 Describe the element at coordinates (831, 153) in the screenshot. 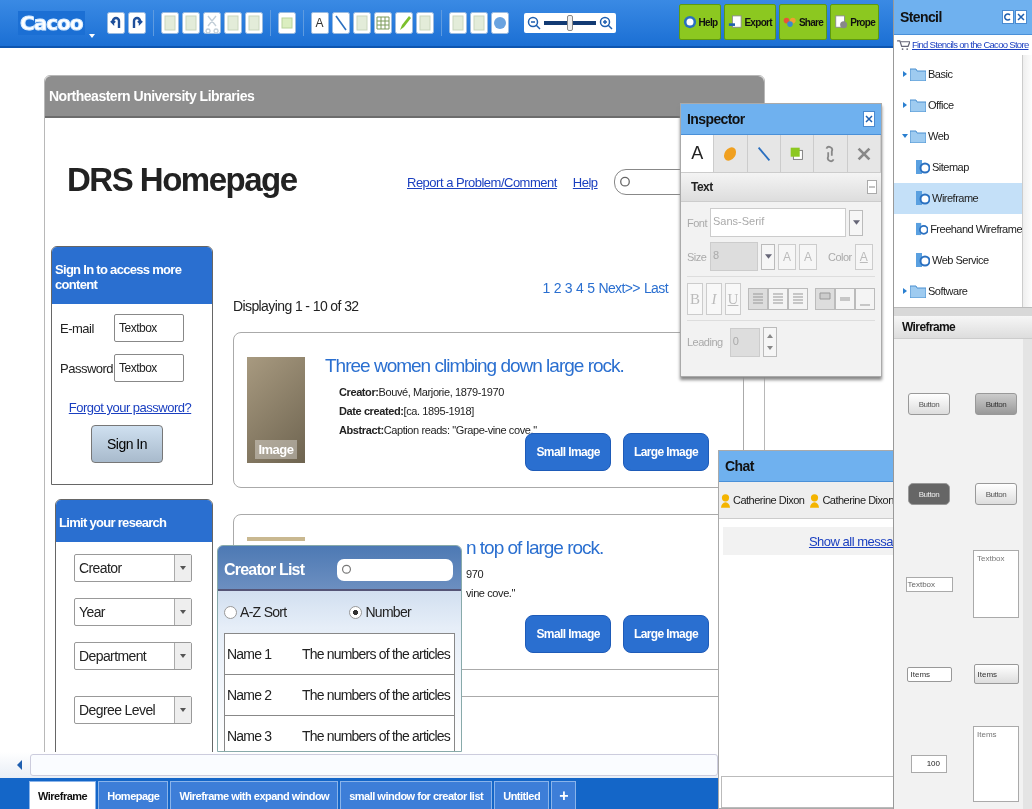

I see `link-tab` at that location.